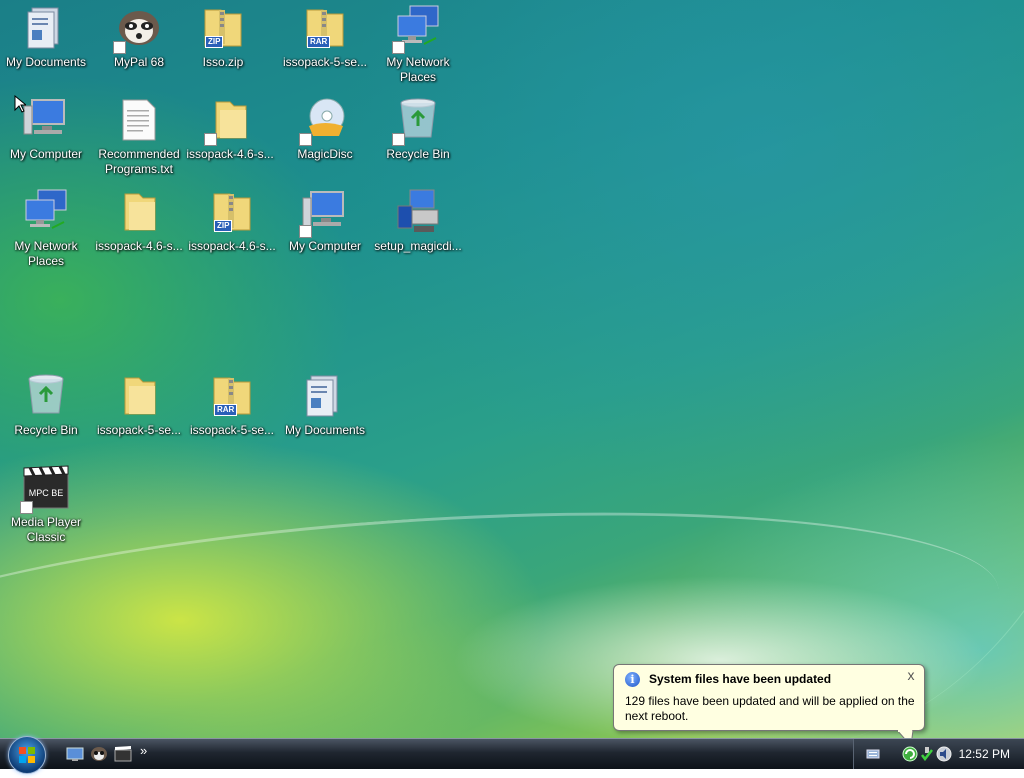 The height and width of the screenshot is (778, 1024). Describe the element at coordinates (139, 161) in the screenshot. I see `icon-label: Recommended Programs.txt` at that location.